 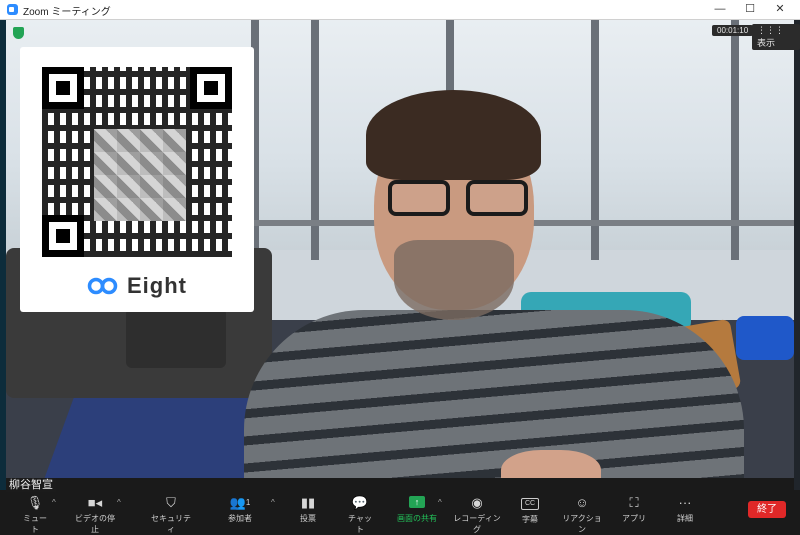 I want to click on qr-finder-top-right, so click(x=211, y=88).